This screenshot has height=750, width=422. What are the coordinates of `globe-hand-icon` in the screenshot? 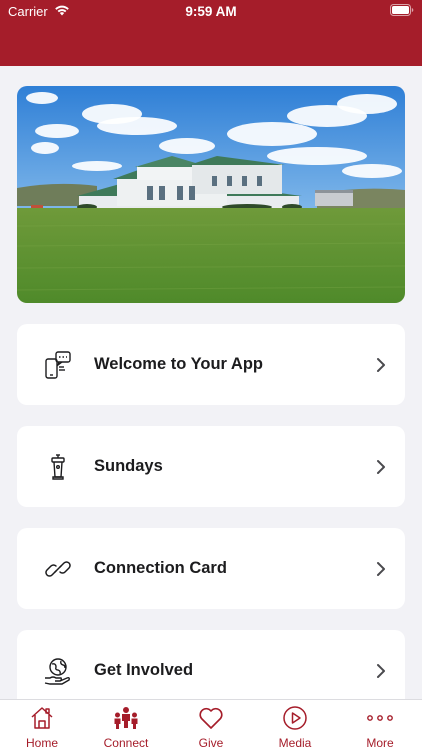 It's located at (58, 671).